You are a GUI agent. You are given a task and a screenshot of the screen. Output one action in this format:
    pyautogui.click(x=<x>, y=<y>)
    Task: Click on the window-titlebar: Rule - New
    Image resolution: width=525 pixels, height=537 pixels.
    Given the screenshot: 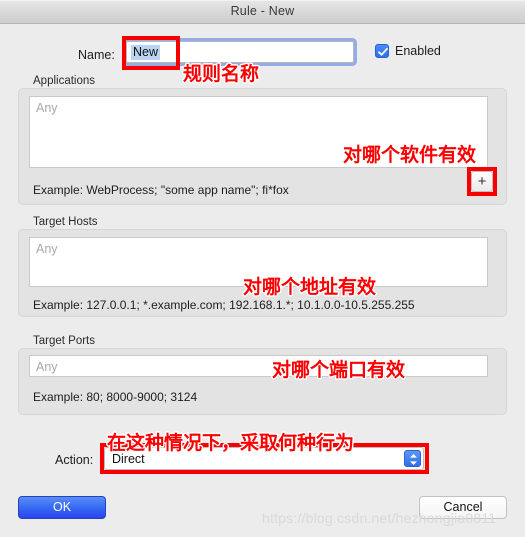 What is the action you would take?
    pyautogui.click(x=262, y=12)
    